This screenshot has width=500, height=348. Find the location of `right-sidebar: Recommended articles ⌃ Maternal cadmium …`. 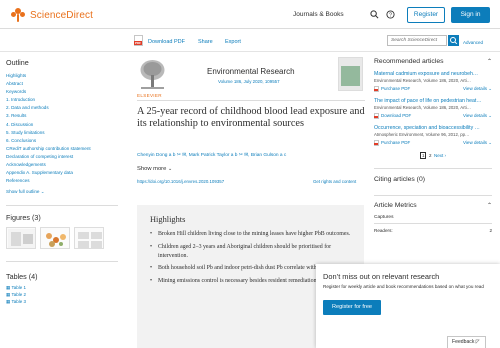

right-sidebar: Recommended articles ⌃ Maternal cadmium … is located at coordinates (433, 145).